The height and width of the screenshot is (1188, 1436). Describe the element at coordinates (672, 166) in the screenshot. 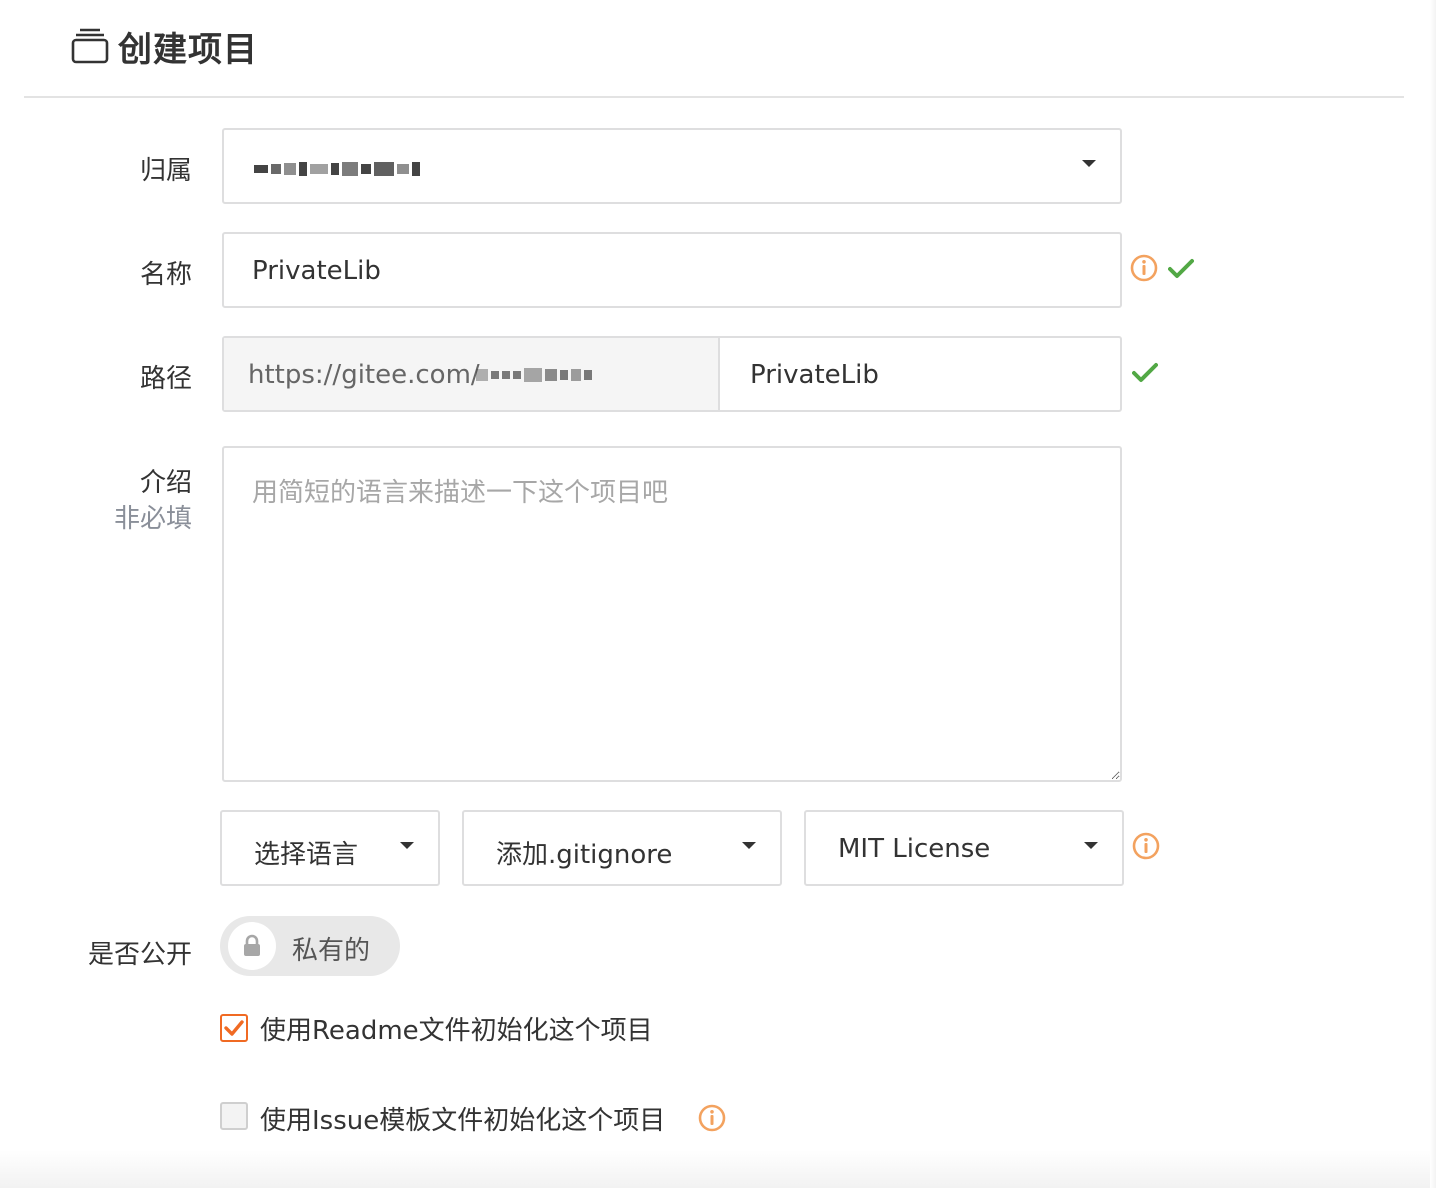

I see `owner-select` at that location.